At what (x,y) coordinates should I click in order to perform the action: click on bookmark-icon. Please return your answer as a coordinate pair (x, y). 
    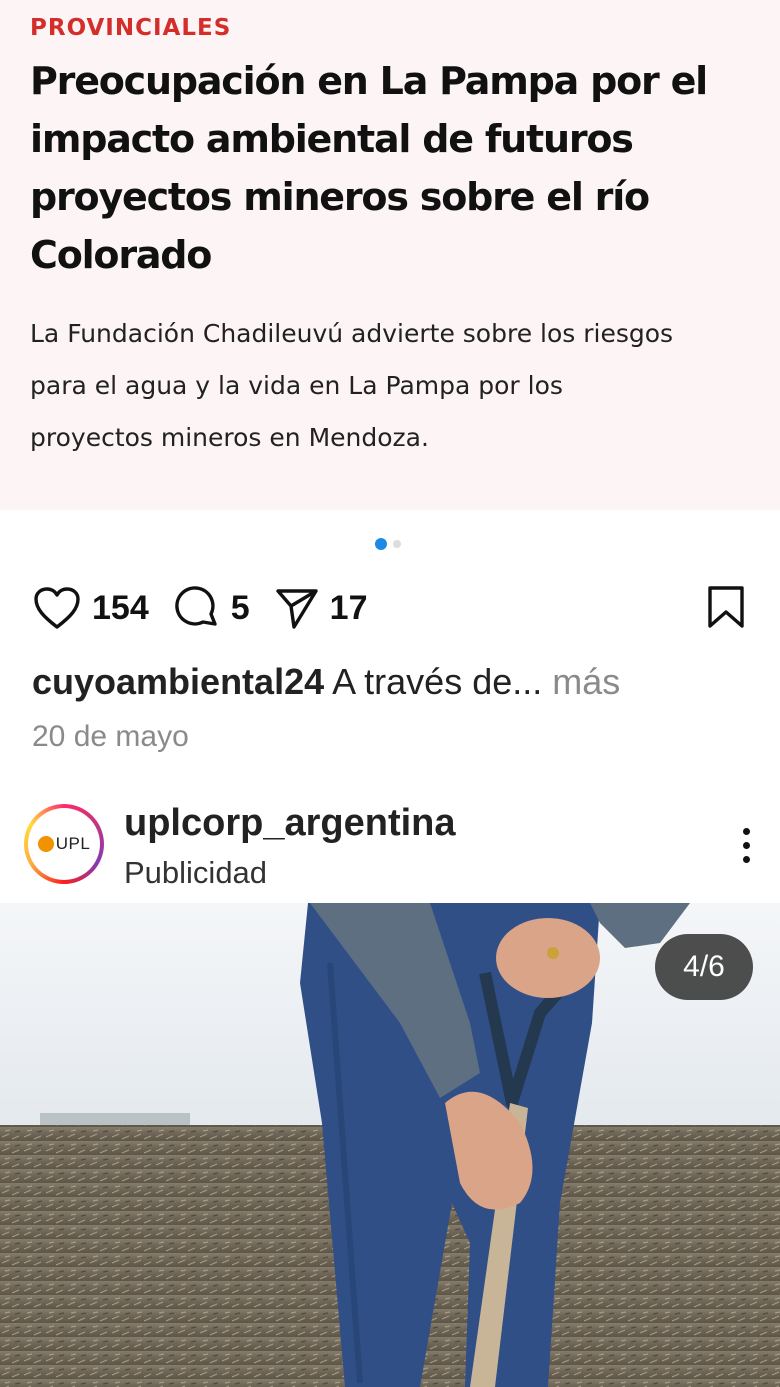
    Looking at the image, I should click on (726, 607).